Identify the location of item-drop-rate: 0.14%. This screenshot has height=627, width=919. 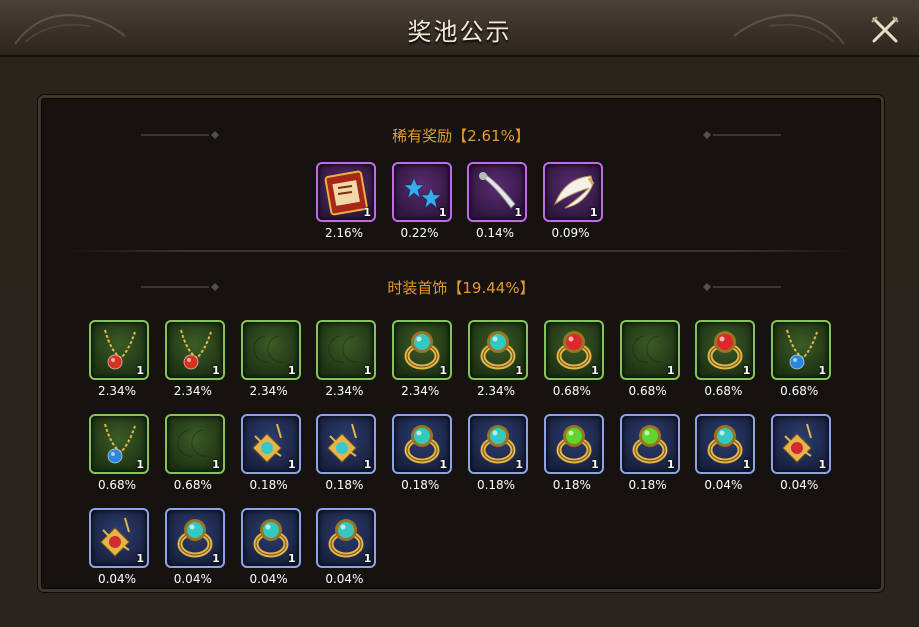
(495, 233).